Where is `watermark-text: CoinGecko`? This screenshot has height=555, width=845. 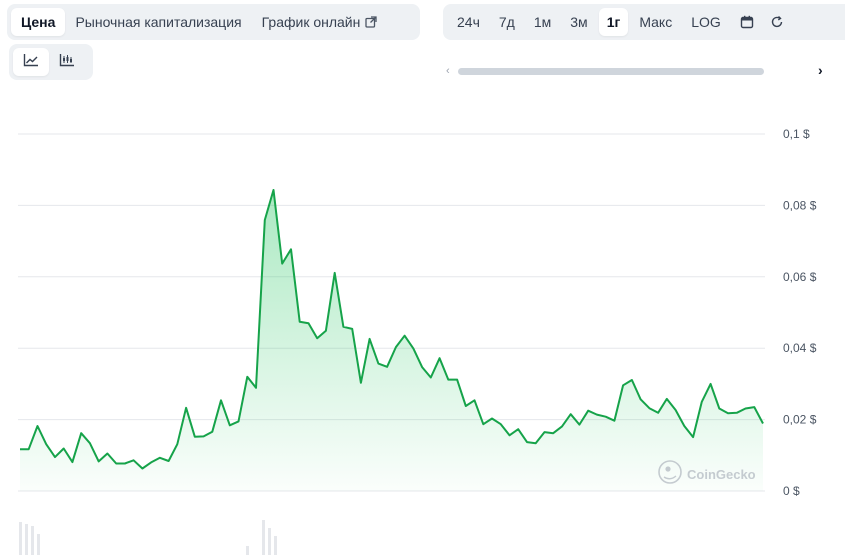 watermark-text: CoinGecko is located at coordinates (721, 474).